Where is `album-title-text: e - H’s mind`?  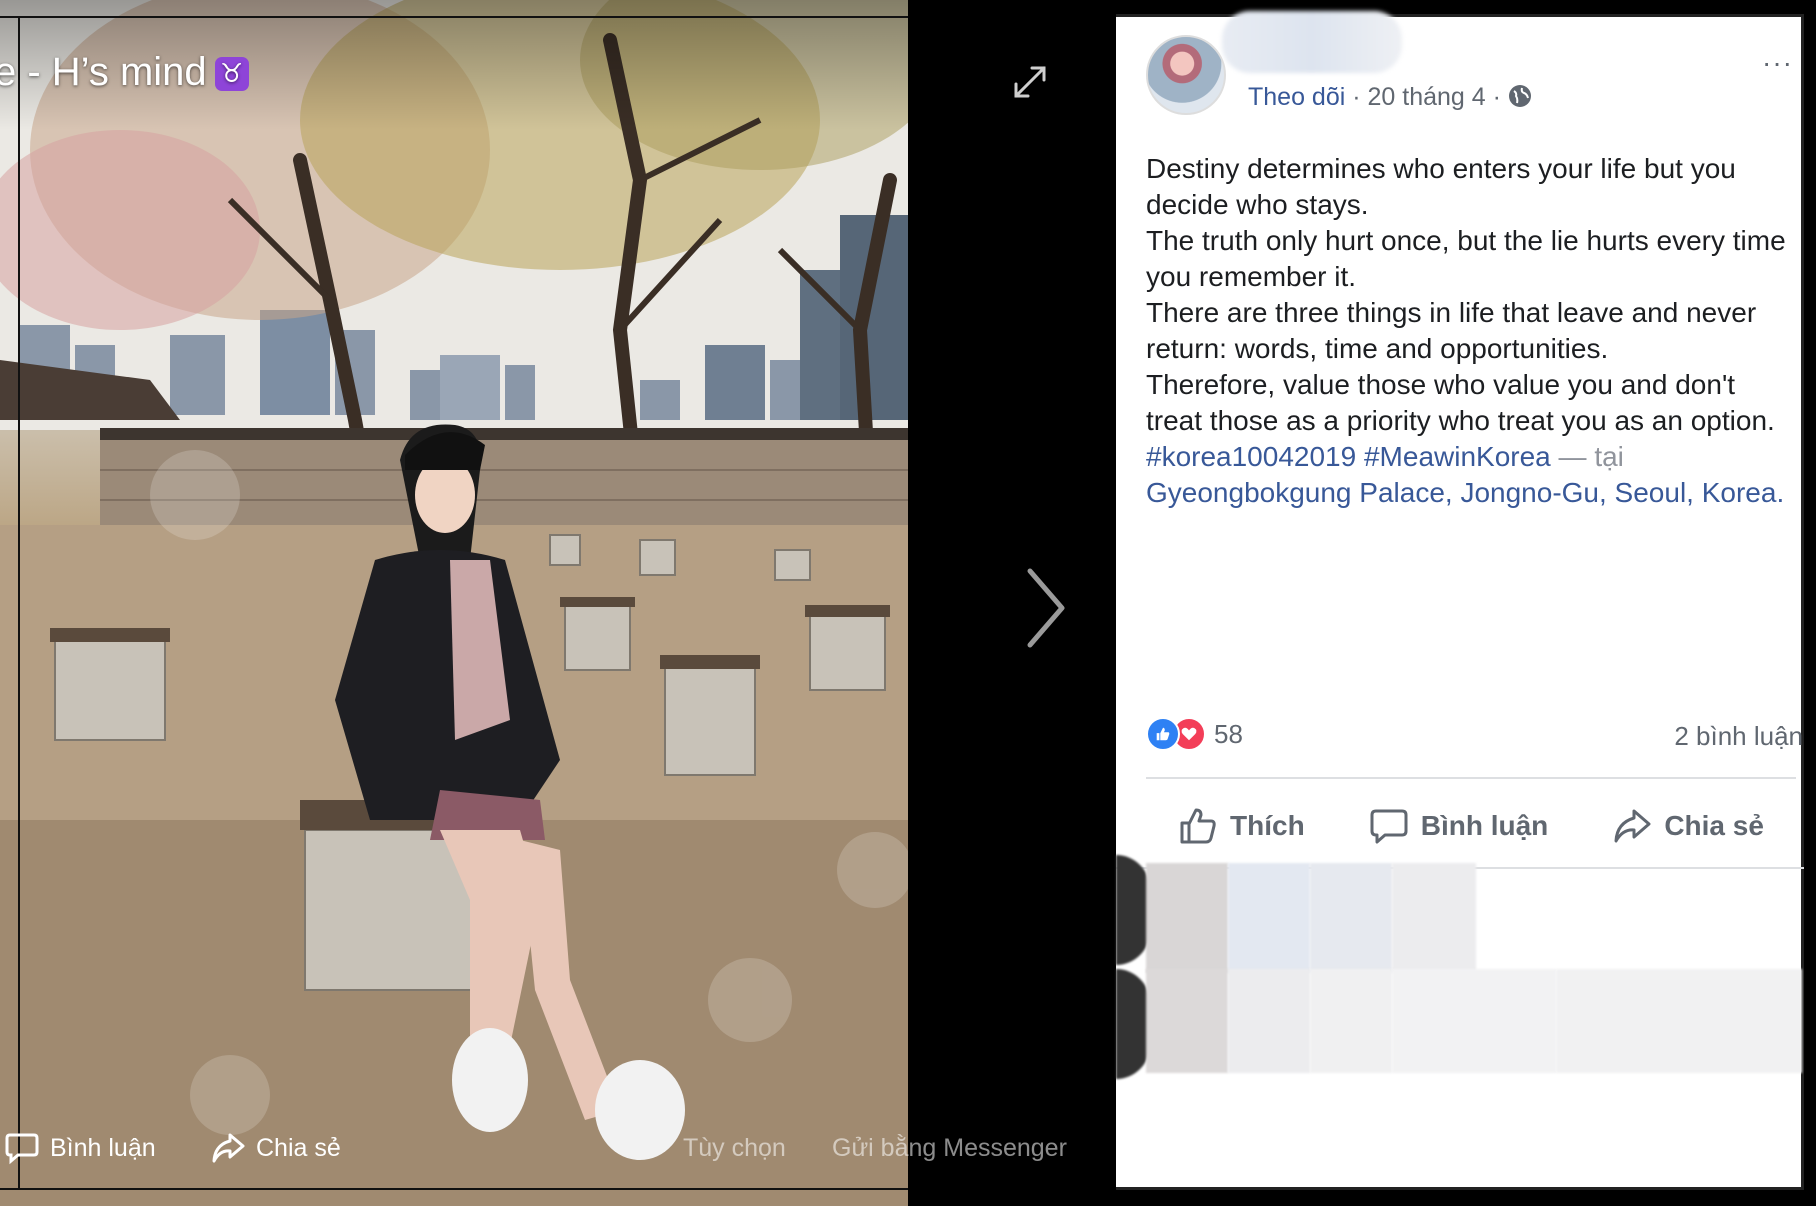
album-title-text: e - H’s mind is located at coordinates (103, 72).